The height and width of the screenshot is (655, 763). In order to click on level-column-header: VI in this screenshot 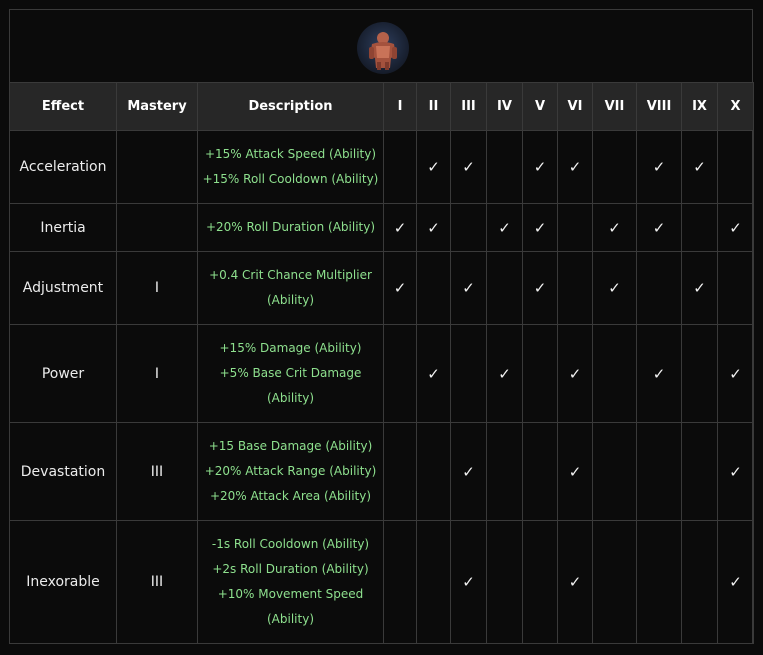, I will do `click(575, 106)`.